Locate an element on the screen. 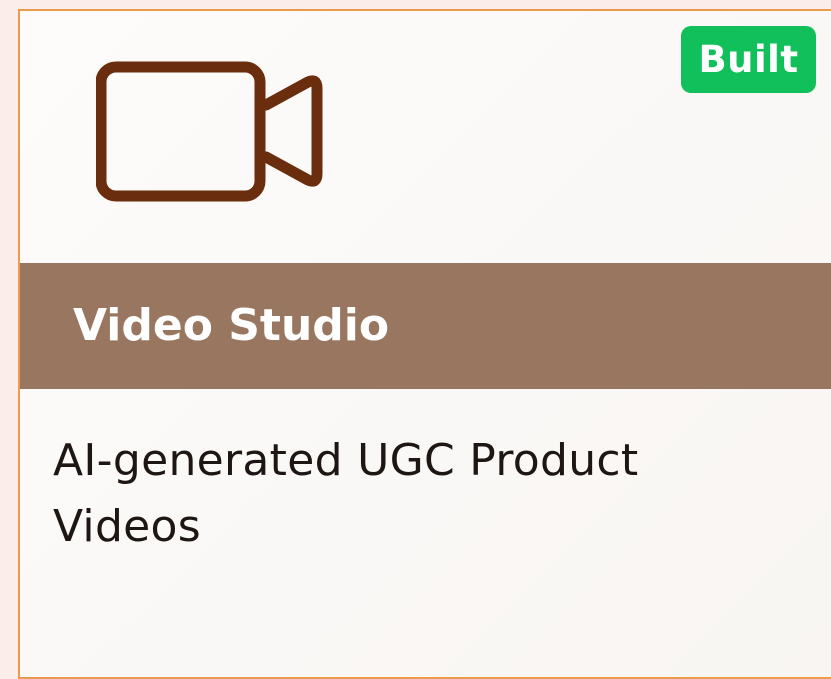 The height and width of the screenshot is (679, 831). video-camera-icon is located at coordinates (211, 128).